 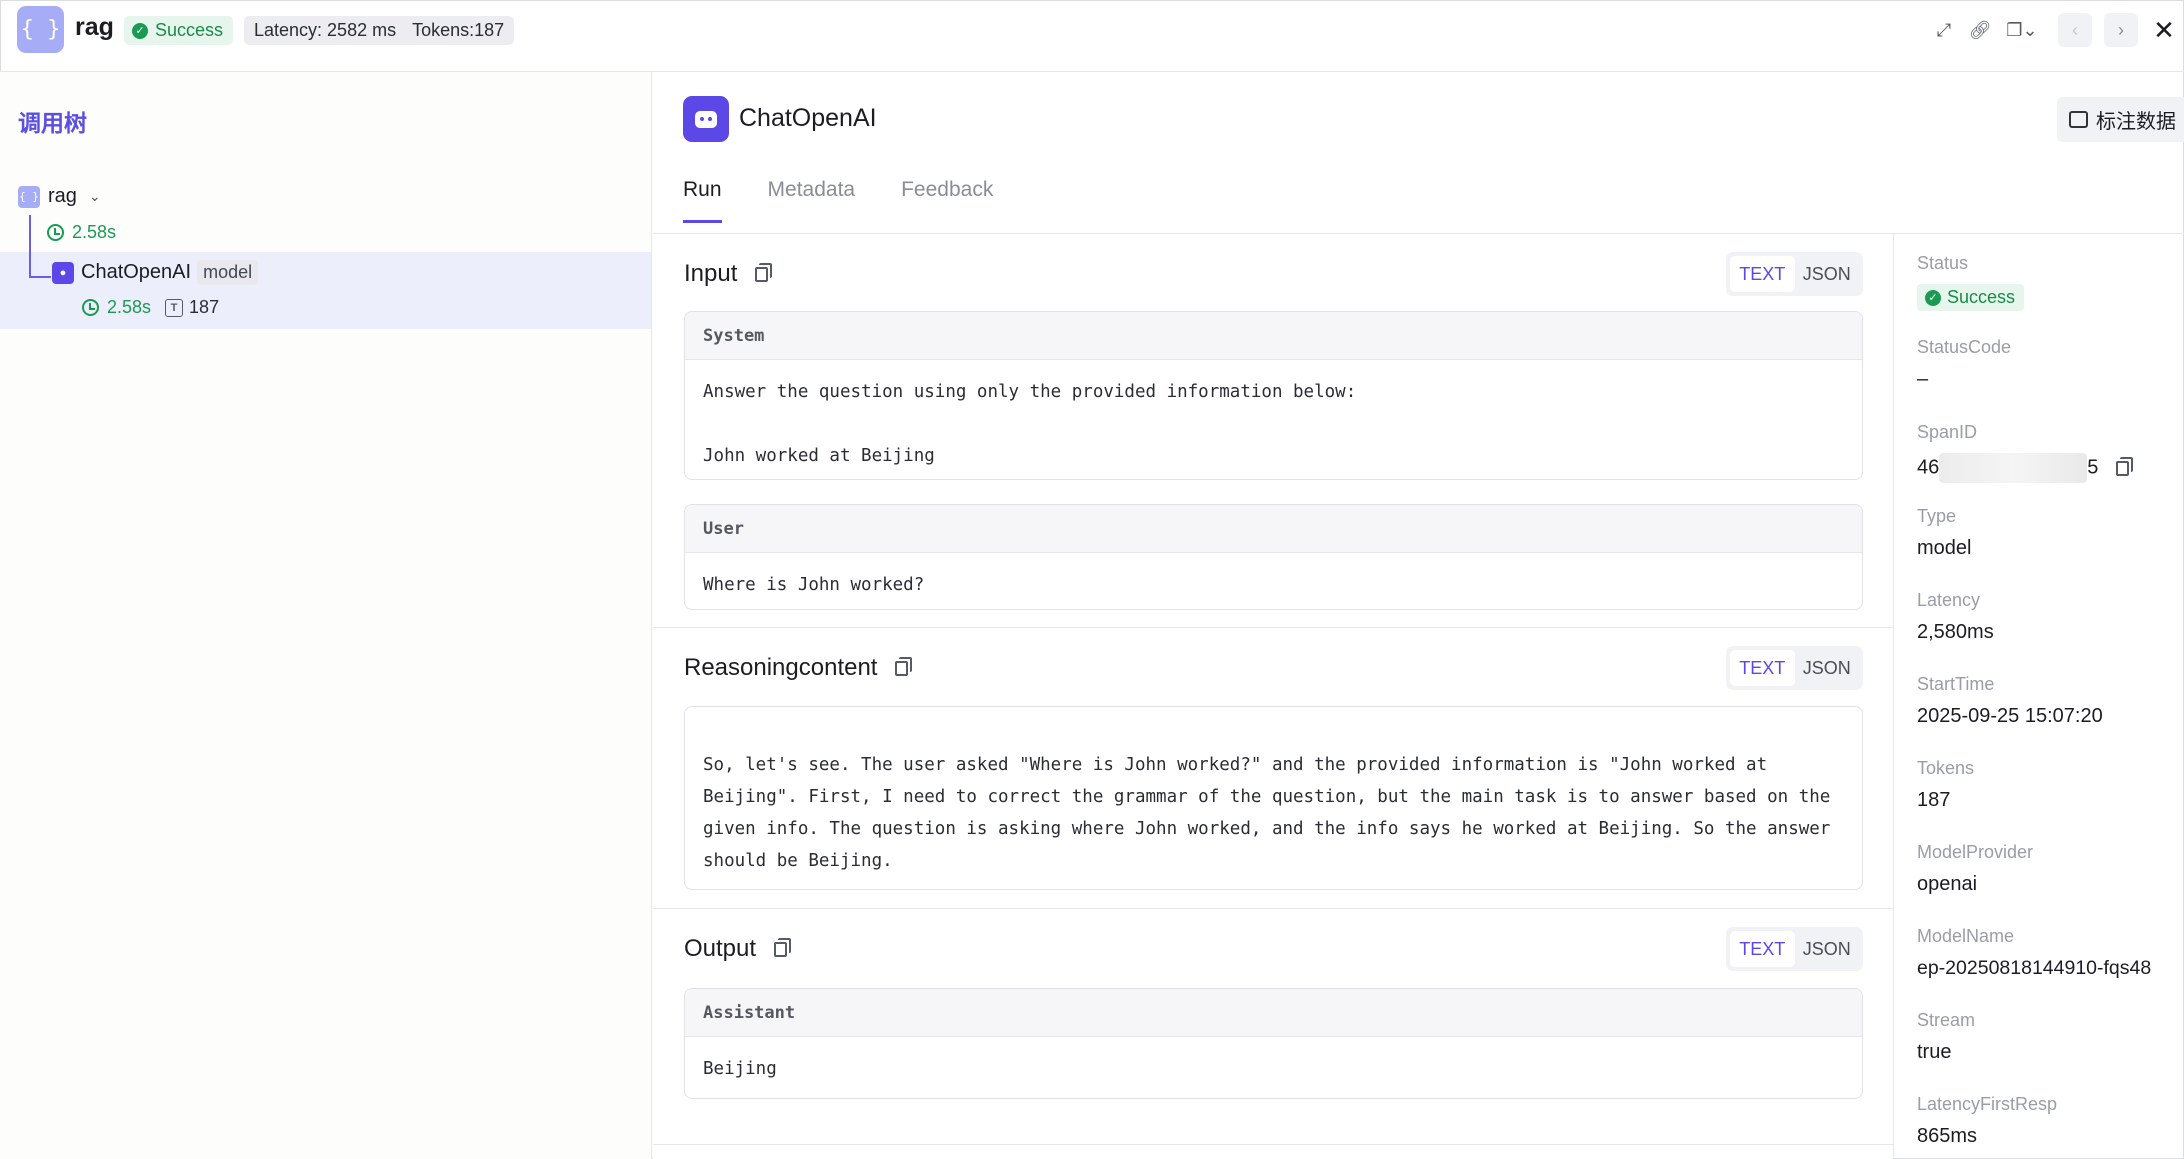 I want to click on bot-icon, so click(x=706, y=119).